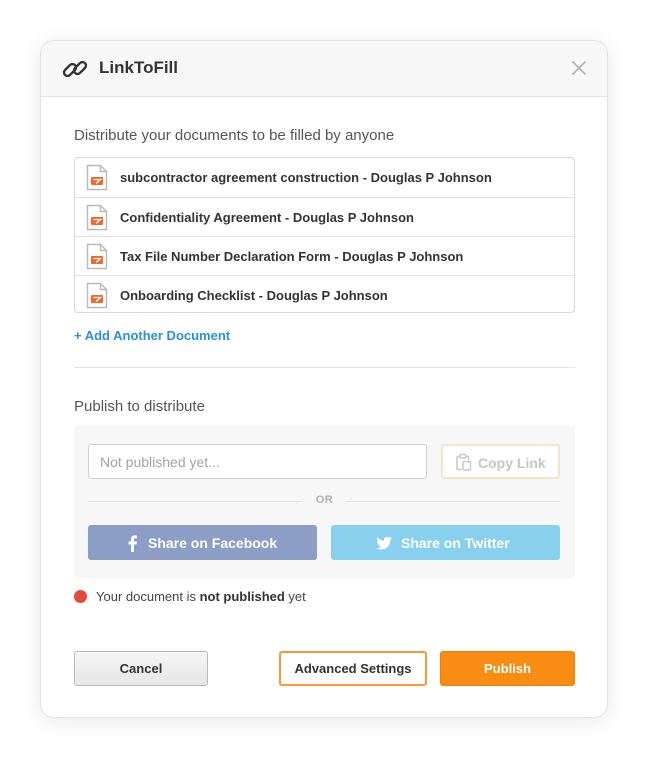  I want to click on or-divider-right, so click(453, 501).